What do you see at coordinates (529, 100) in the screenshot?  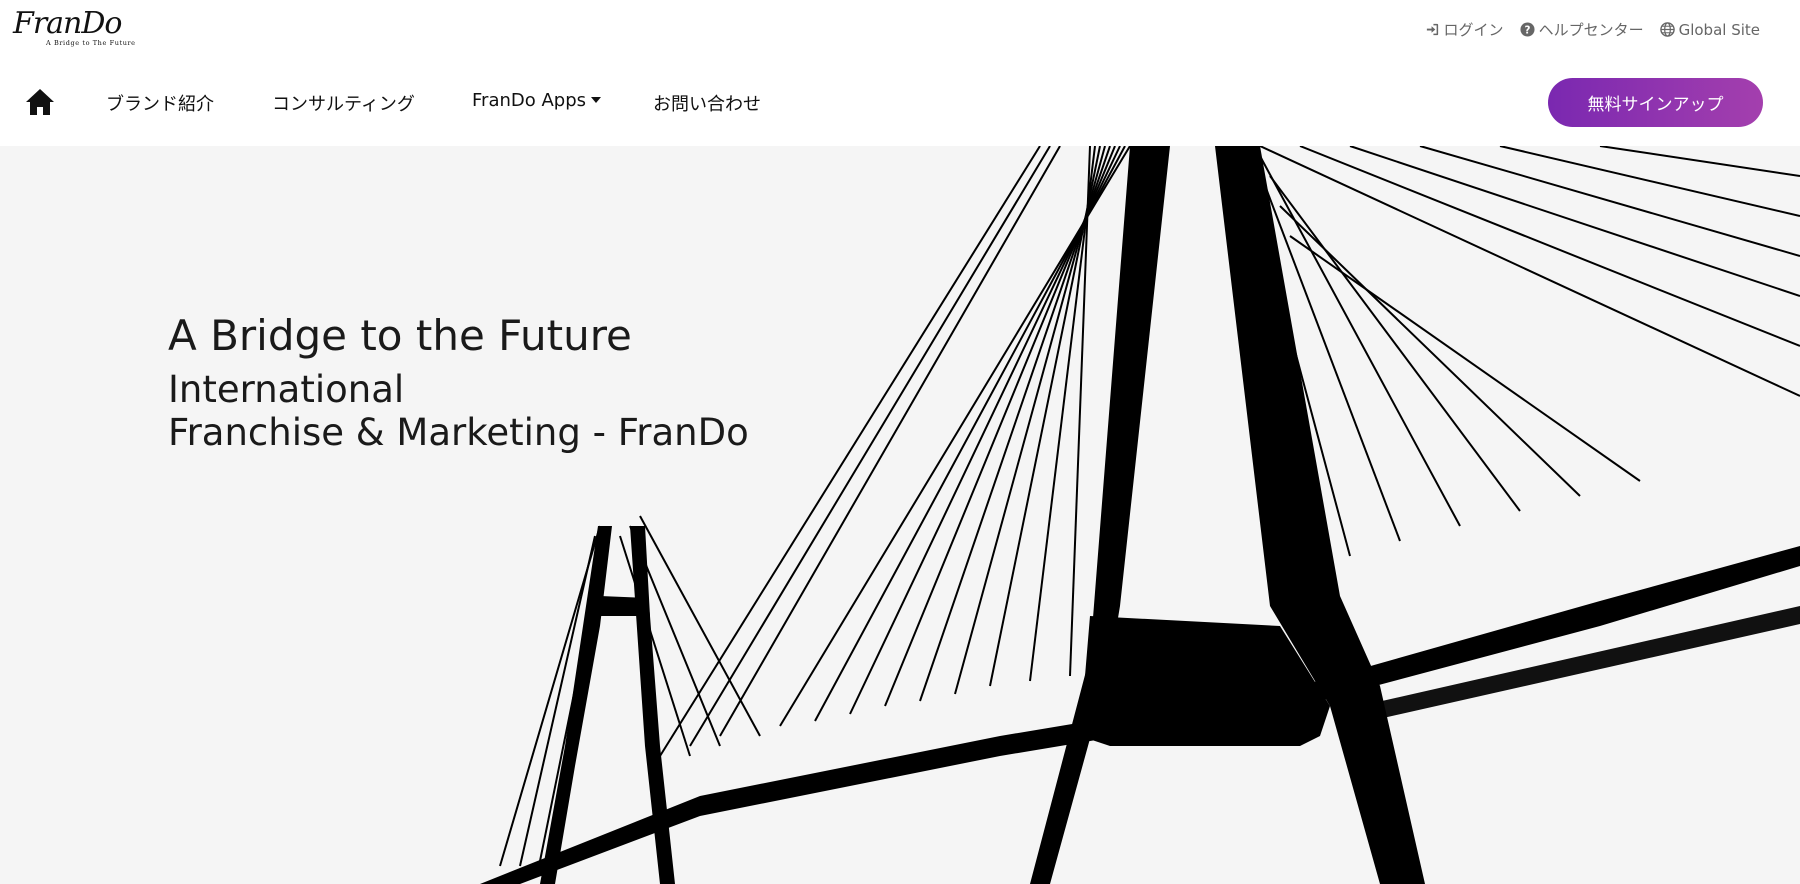 I see `nav-item-frando-apps-label: FranDo Apps` at bounding box center [529, 100].